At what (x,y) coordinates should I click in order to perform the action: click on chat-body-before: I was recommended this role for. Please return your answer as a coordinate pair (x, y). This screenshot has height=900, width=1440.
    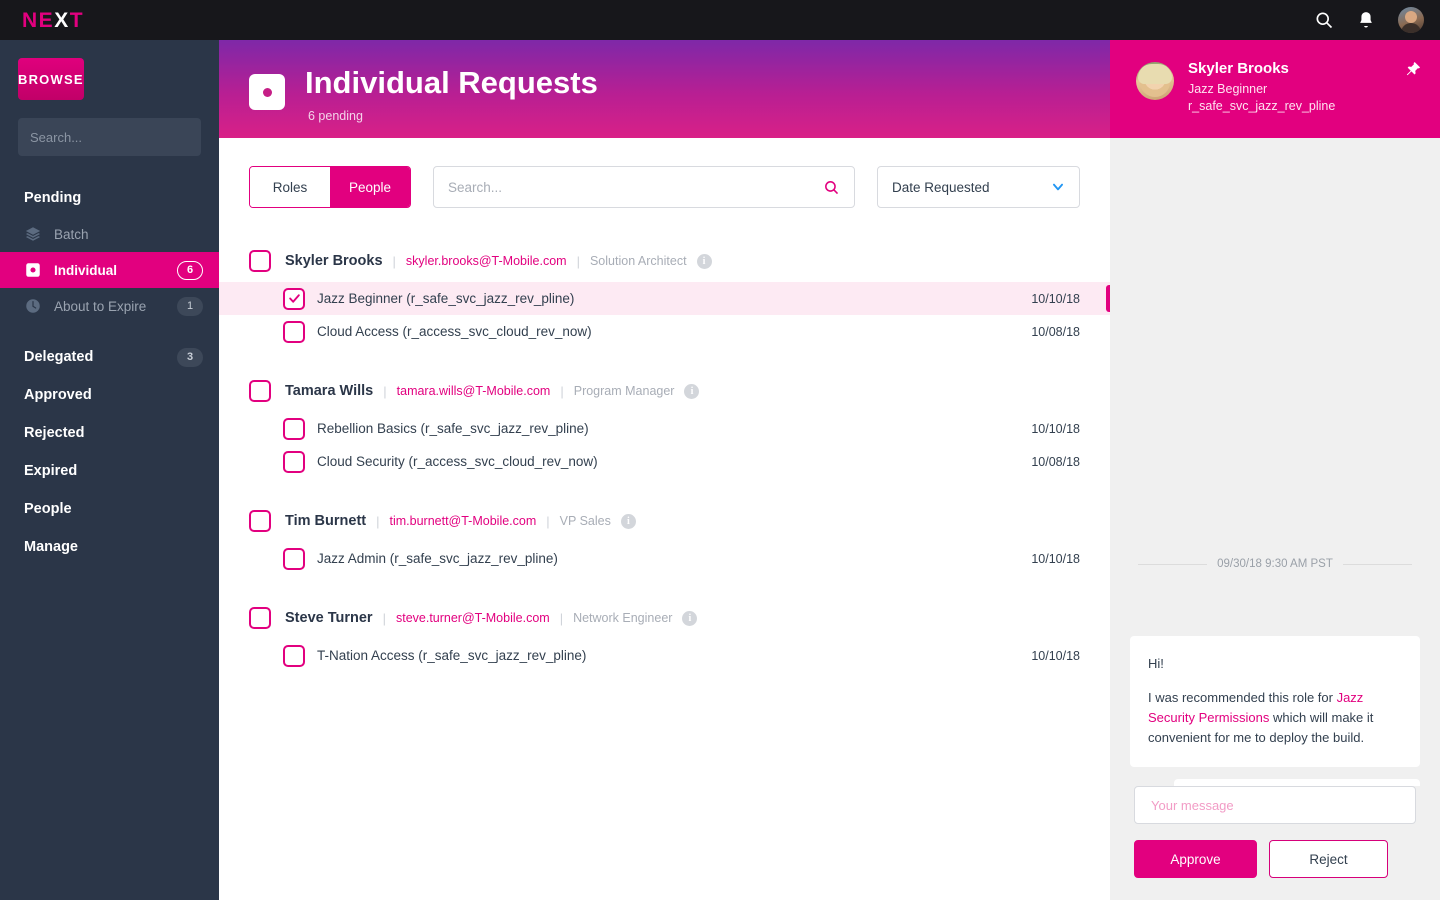
    Looking at the image, I should click on (1242, 698).